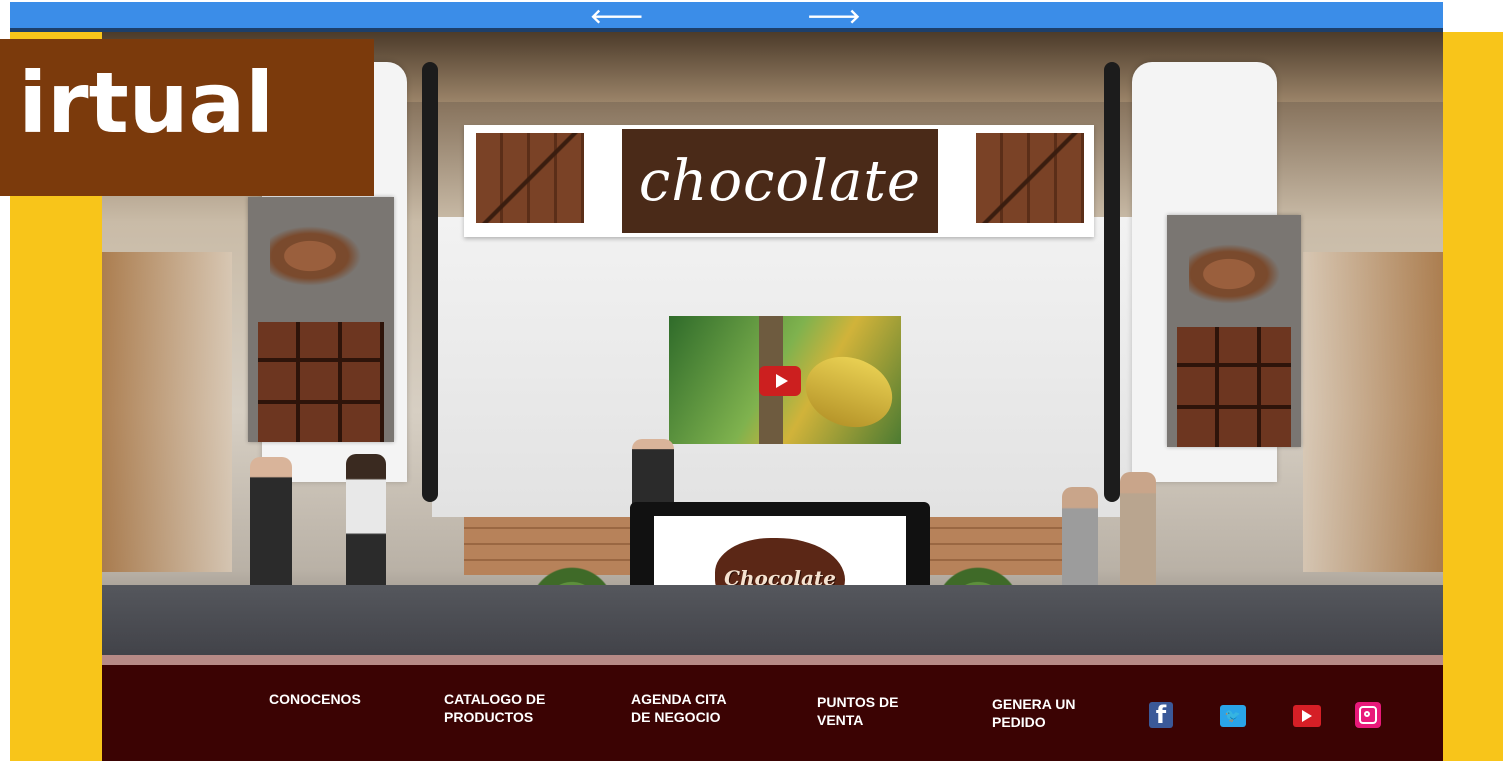 The height and width of the screenshot is (761, 1503). Describe the element at coordinates (617, 16) in the screenshot. I see `arrow-left-icon: 🡐` at that location.